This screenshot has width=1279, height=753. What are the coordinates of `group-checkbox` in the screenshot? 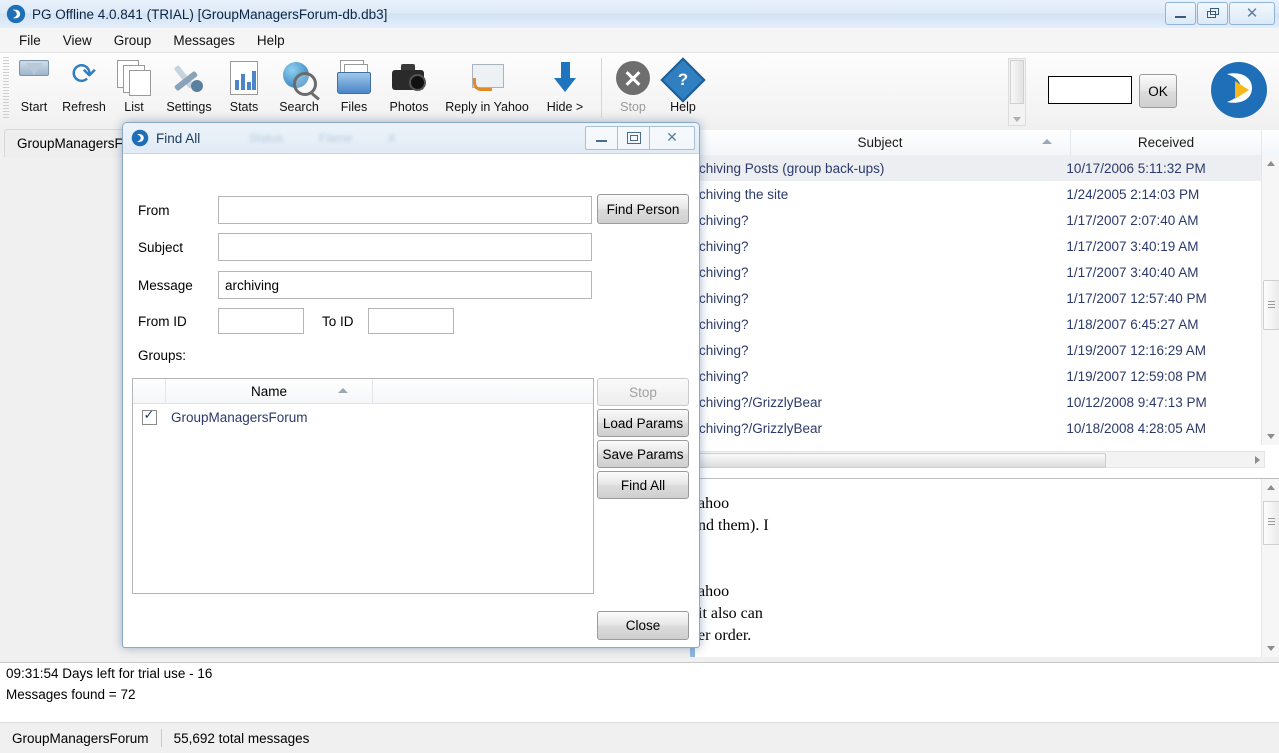 It's located at (149, 416).